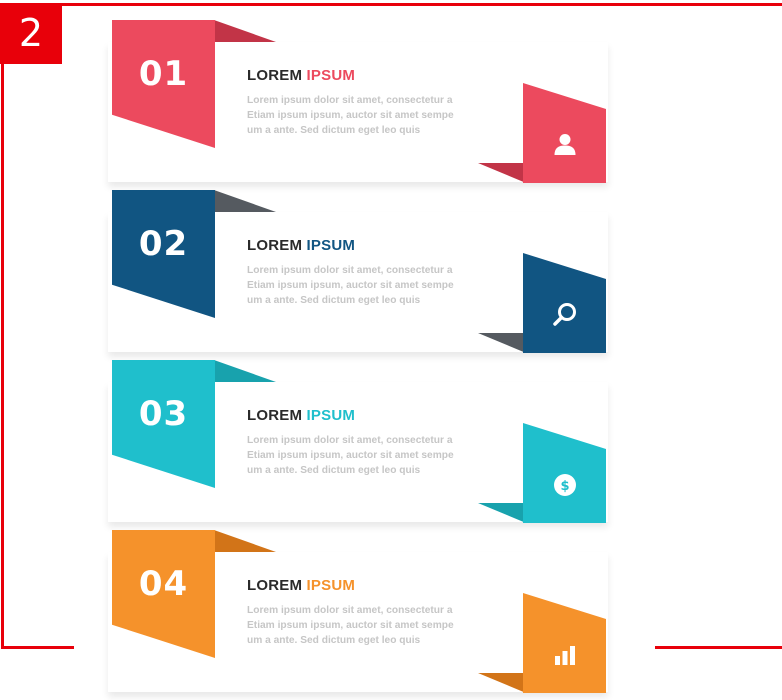 The height and width of the screenshot is (700, 782). What do you see at coordinates (163, 584) in the screenshot?
I see `step-number: 04` at bounding box center [163, 584].